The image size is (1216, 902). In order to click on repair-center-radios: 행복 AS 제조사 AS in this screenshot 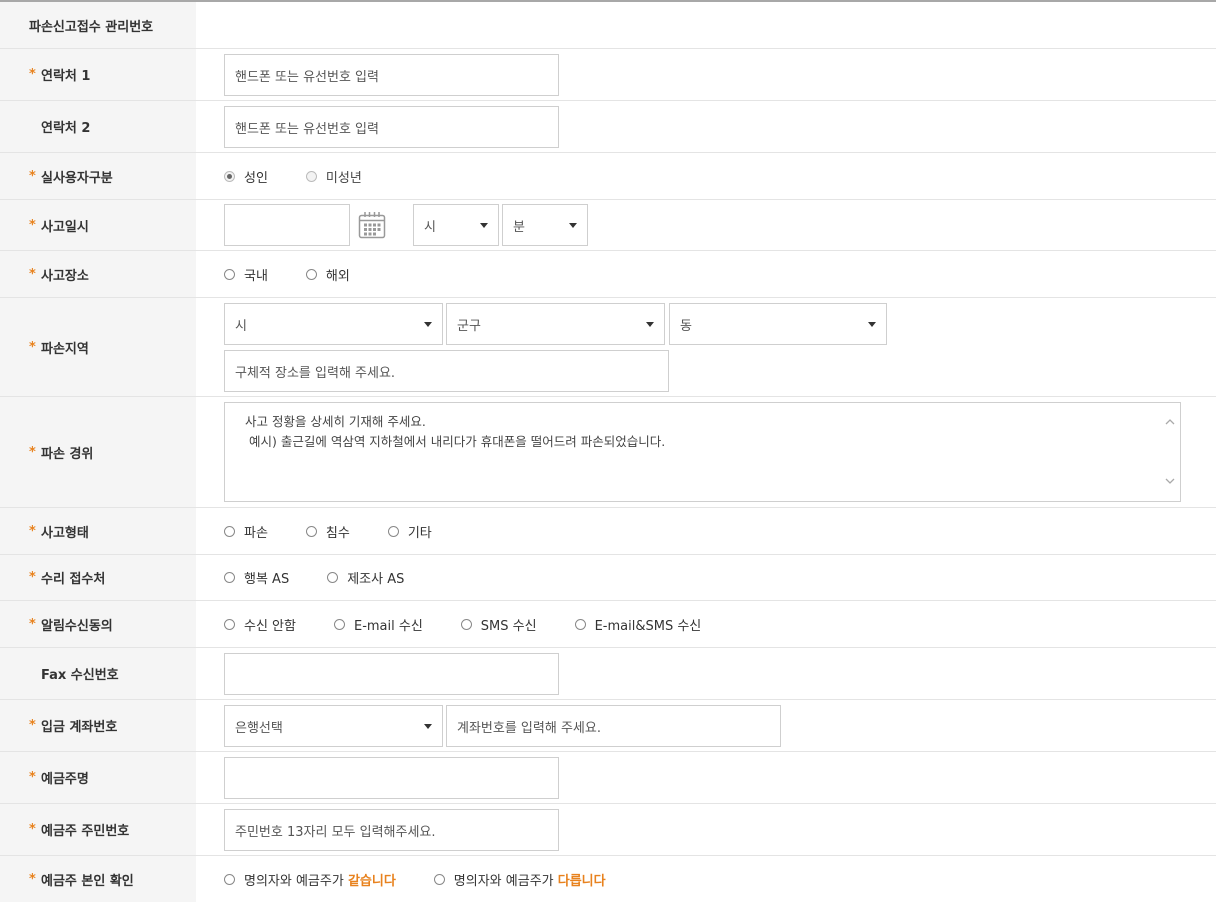, I will do `click(333, 577)`.